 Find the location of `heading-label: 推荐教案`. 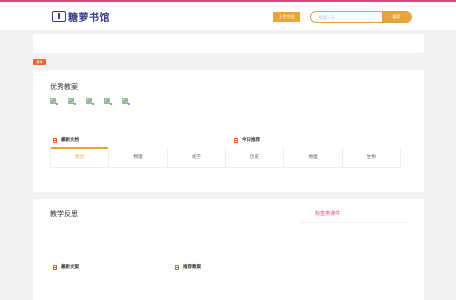

heading-label: 推荐教案 is located at coordinates (192, 266).